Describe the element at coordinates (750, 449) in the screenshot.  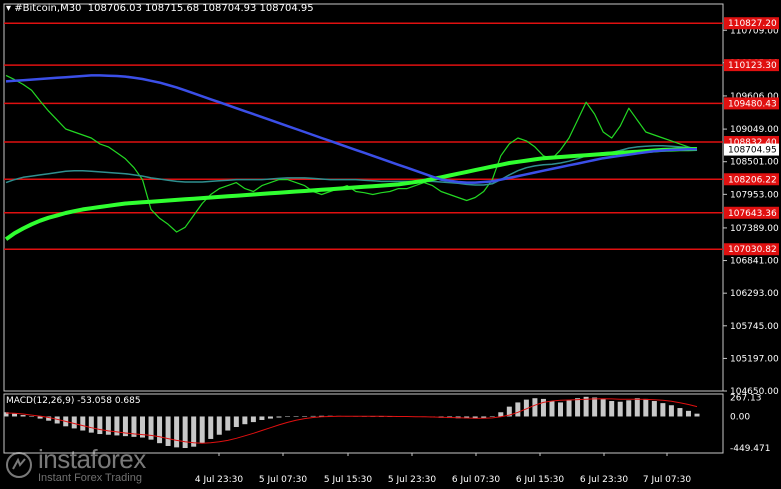
I see `macd-y-tick-label-2: -449.471` at that location.